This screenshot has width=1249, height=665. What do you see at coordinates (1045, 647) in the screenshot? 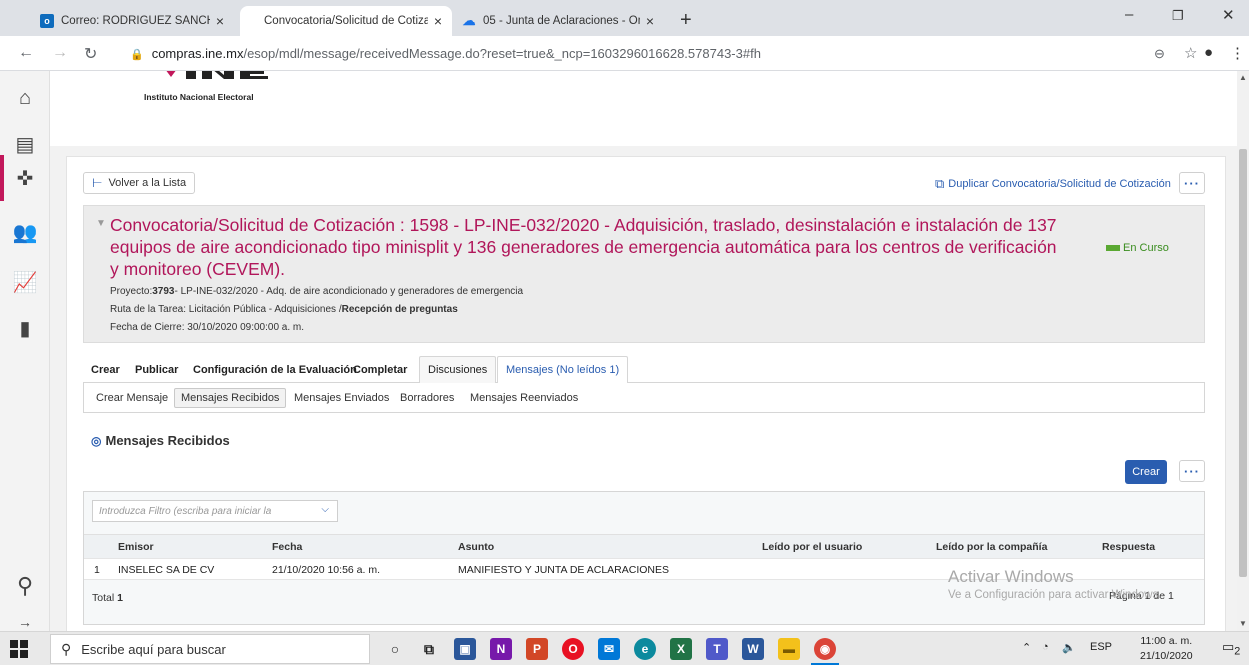
I see `network-icon: ◔` at bounding box center [1045, 647].